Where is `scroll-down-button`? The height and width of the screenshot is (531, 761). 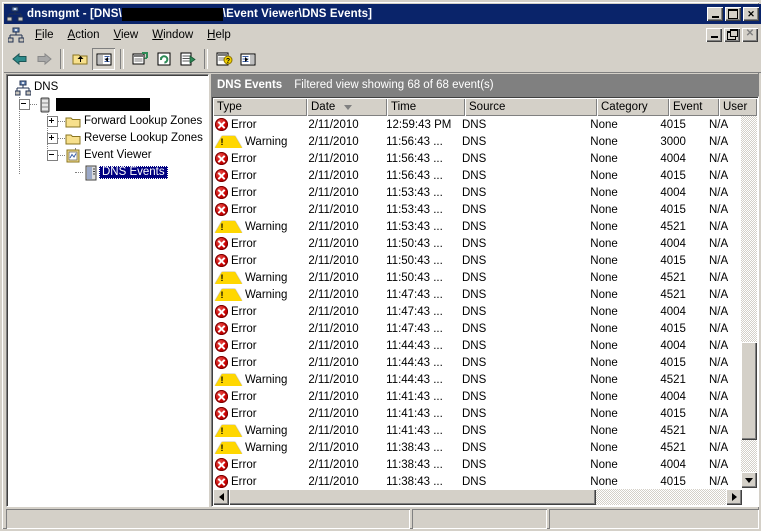 scroll-down-button is located at coordinates (749, 480).